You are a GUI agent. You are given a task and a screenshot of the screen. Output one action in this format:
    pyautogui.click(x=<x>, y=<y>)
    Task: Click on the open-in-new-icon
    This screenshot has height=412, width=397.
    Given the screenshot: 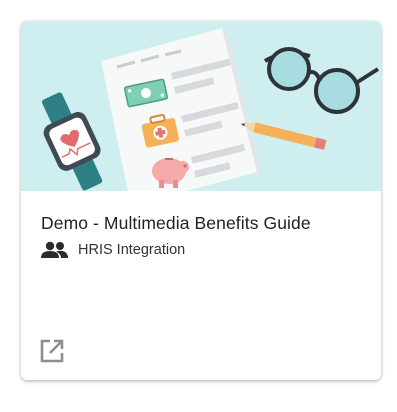 What is the action you would take?
    pyautogui.click(x=52, y=351)
    